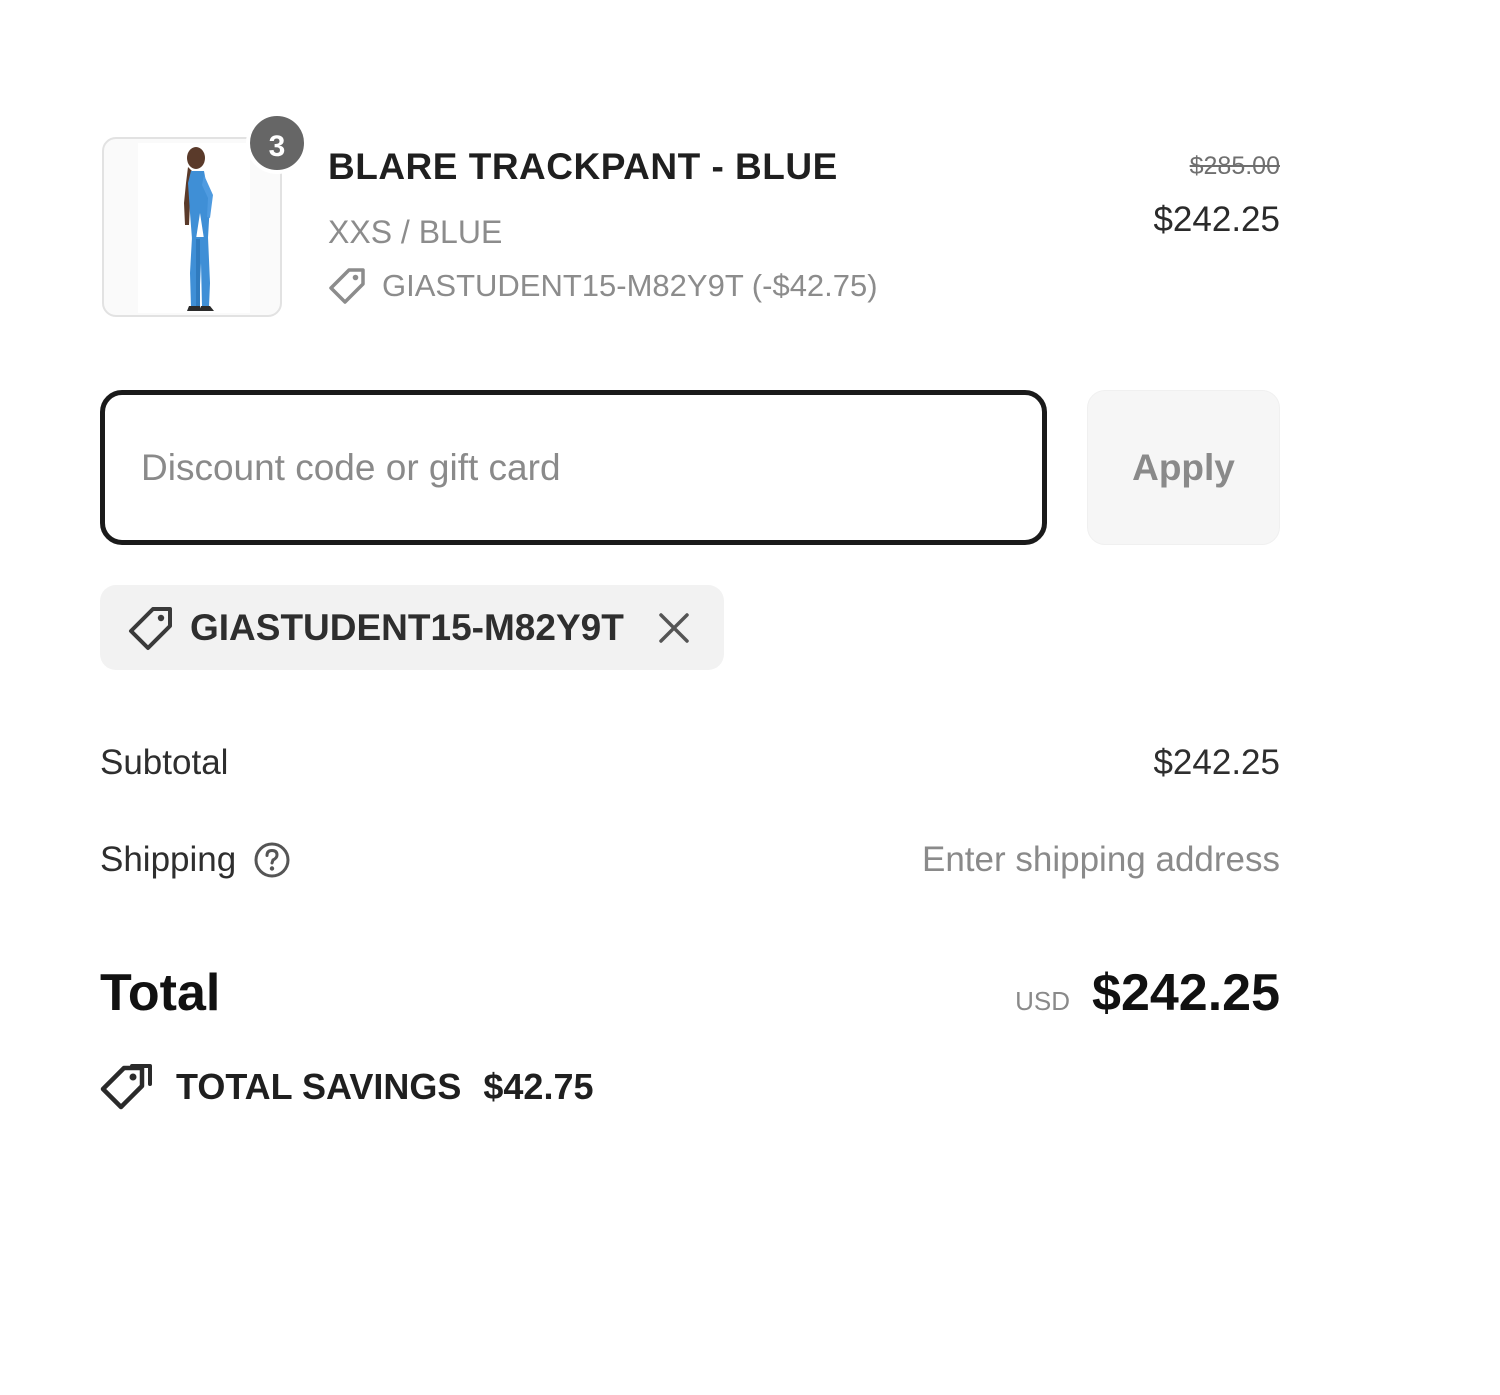 The image size is (1500, 1395). I want to click on total-savings-value: $42.75, so click(538, 1086).